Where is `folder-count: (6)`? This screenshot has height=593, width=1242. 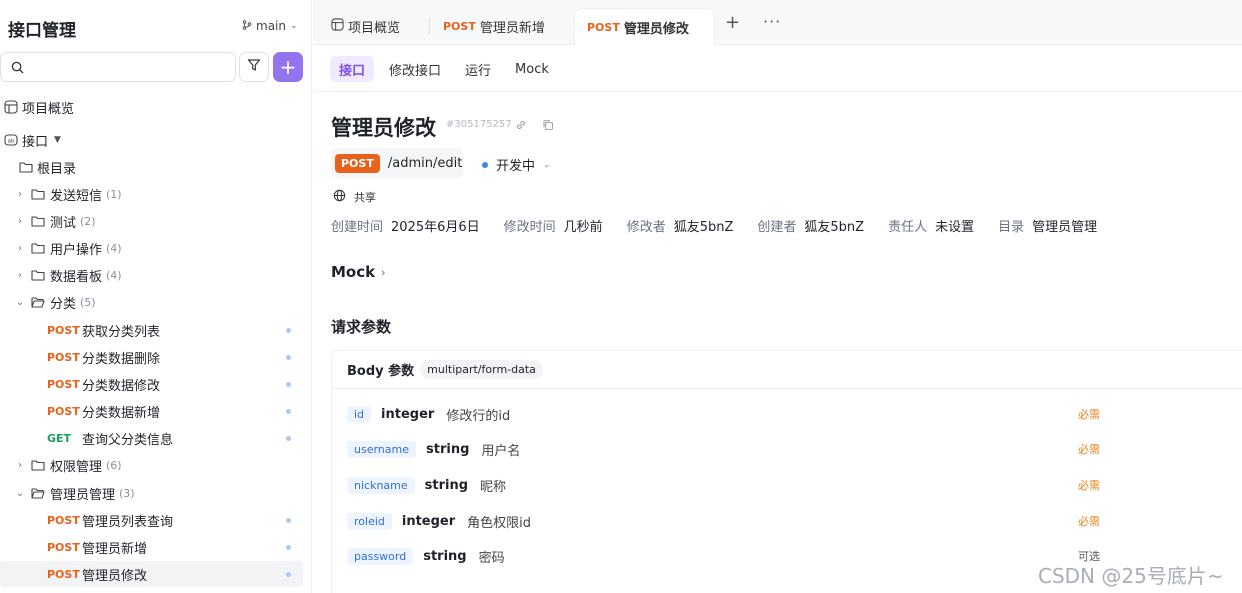 folder-count: (6) is located at coordinates (114, 465).